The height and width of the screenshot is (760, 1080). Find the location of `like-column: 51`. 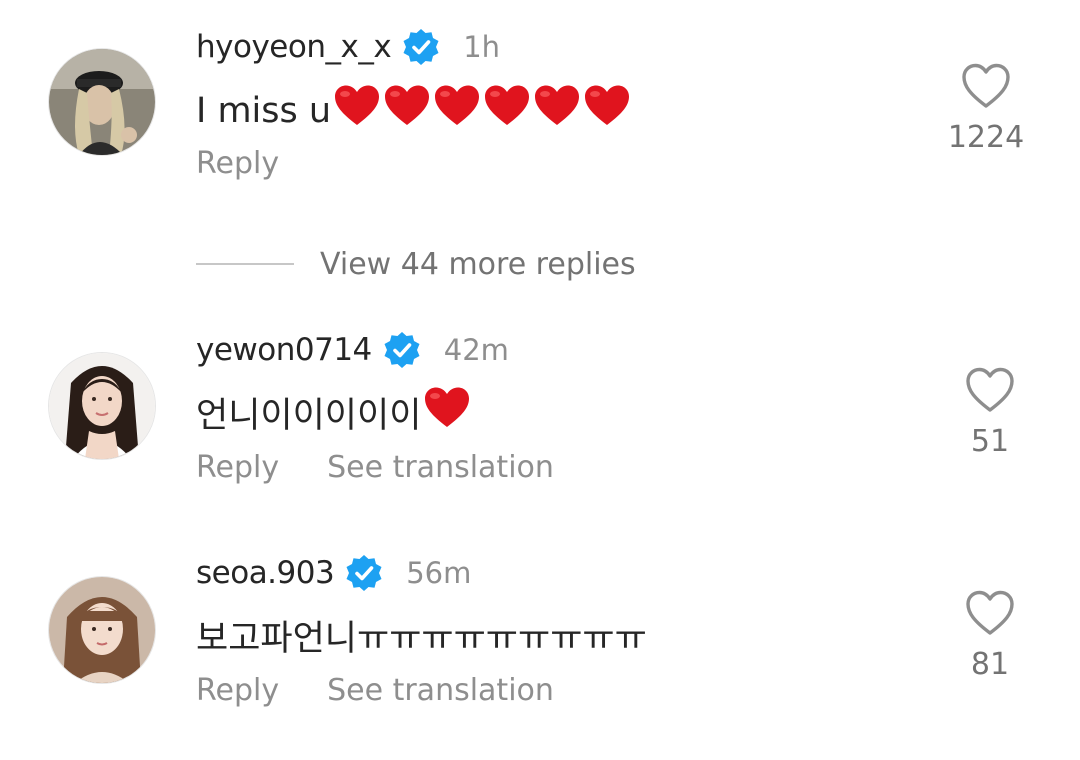

like-column: 51 is located at coordinates (990, 412).